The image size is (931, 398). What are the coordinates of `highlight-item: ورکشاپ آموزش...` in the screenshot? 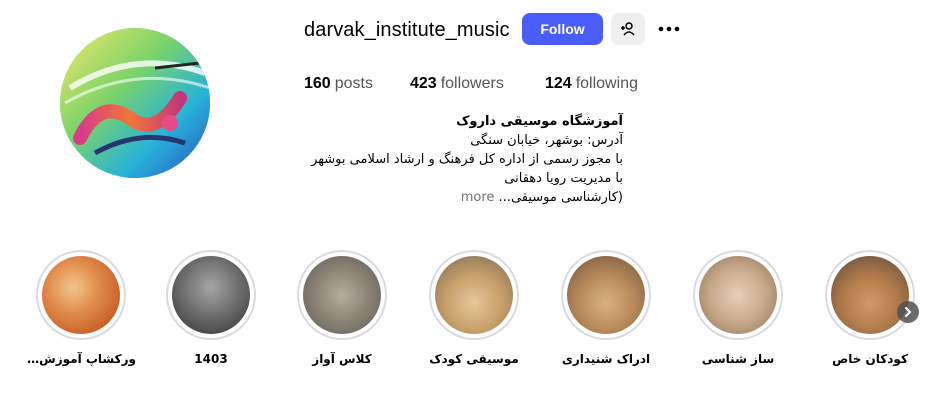 It's located at (81, 308).